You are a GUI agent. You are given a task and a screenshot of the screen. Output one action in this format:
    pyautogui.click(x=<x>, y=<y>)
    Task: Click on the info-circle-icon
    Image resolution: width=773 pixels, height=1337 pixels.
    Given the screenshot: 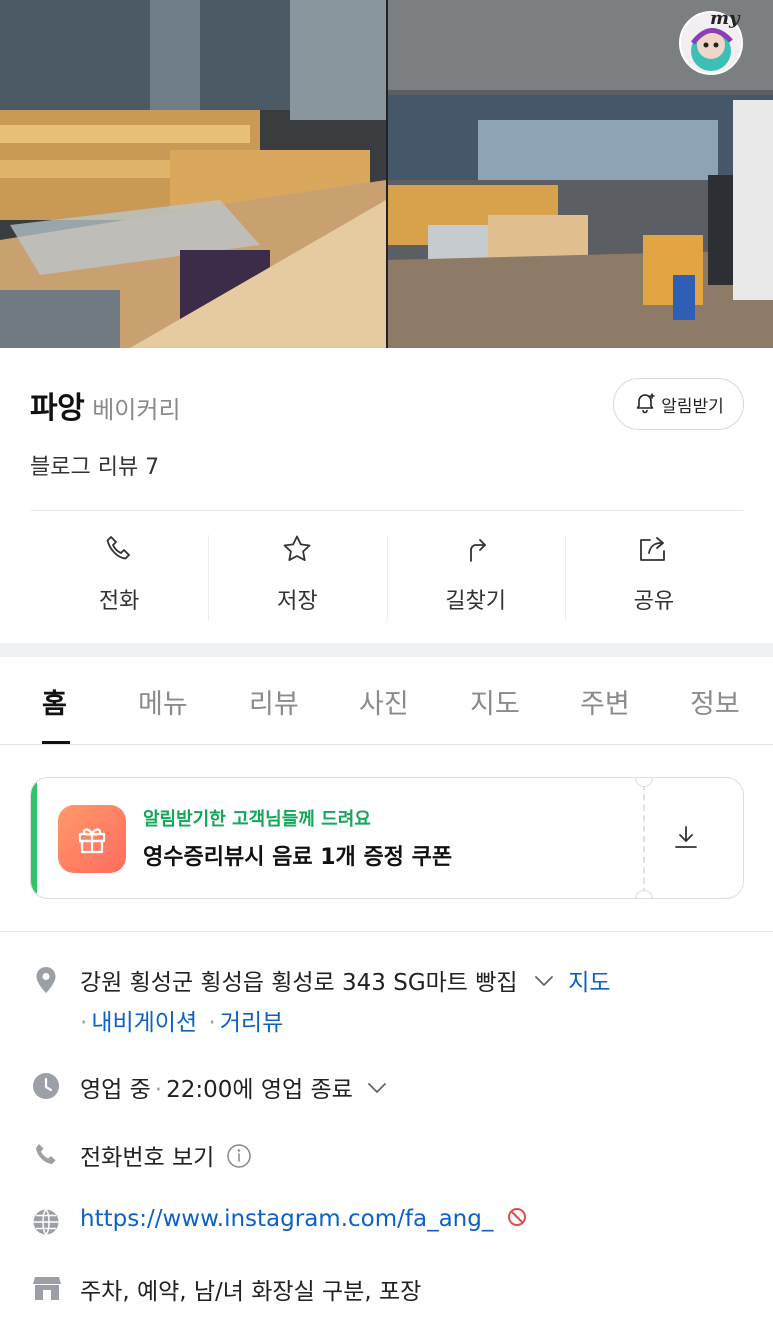 What is the action you would take?
    pyautogui.click(x=239, y=1159)
    